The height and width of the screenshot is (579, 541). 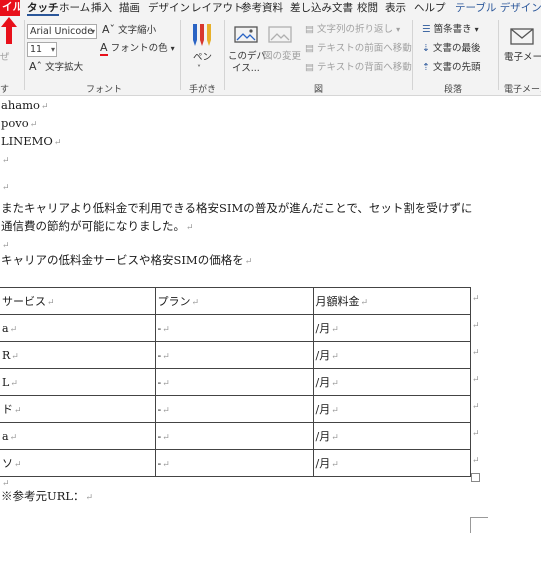 I want to click on email-label: 電子メール, so click(x=522, y=57).